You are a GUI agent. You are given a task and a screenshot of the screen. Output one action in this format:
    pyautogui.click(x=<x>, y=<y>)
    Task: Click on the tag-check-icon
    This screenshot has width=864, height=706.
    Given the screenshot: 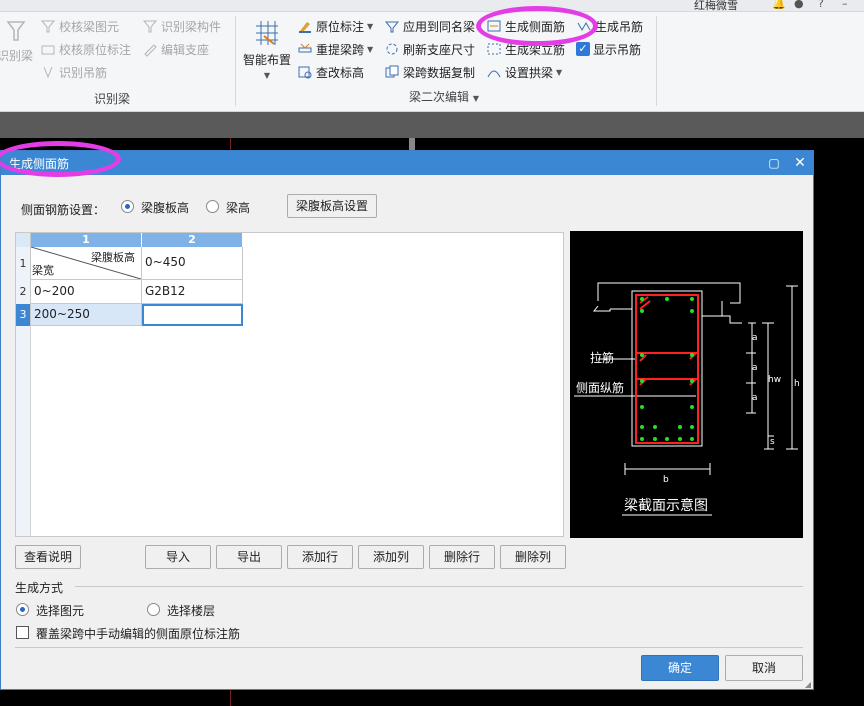 What is the action you would take?
    pyautogui.click(x=48, y=50)
    